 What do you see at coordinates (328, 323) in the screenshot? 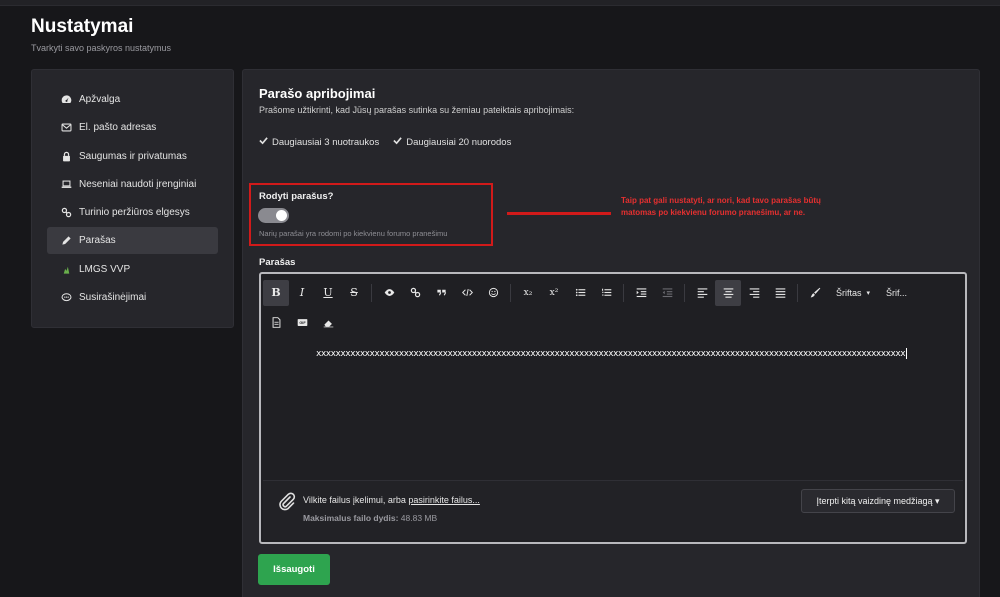
I see `eraser-icon` at bounding box center [328, 323].